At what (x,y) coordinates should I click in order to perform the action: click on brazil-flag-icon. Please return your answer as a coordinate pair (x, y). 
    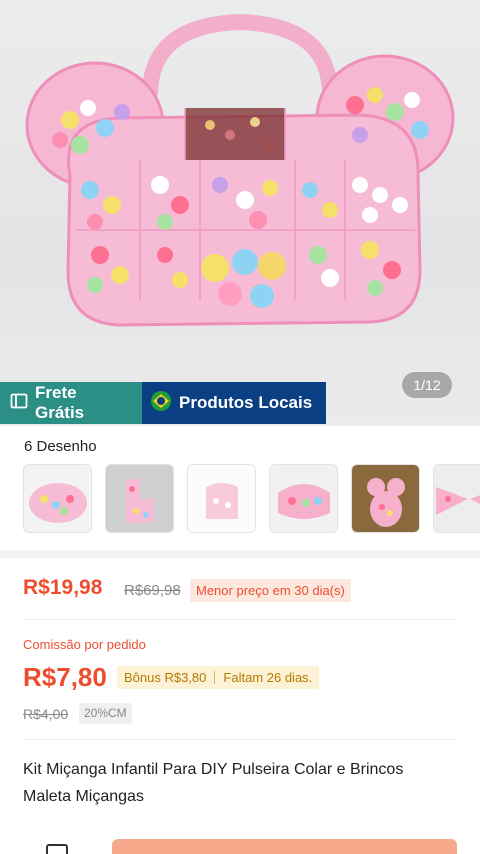
    Looking at the image, I should click on (161, 403).